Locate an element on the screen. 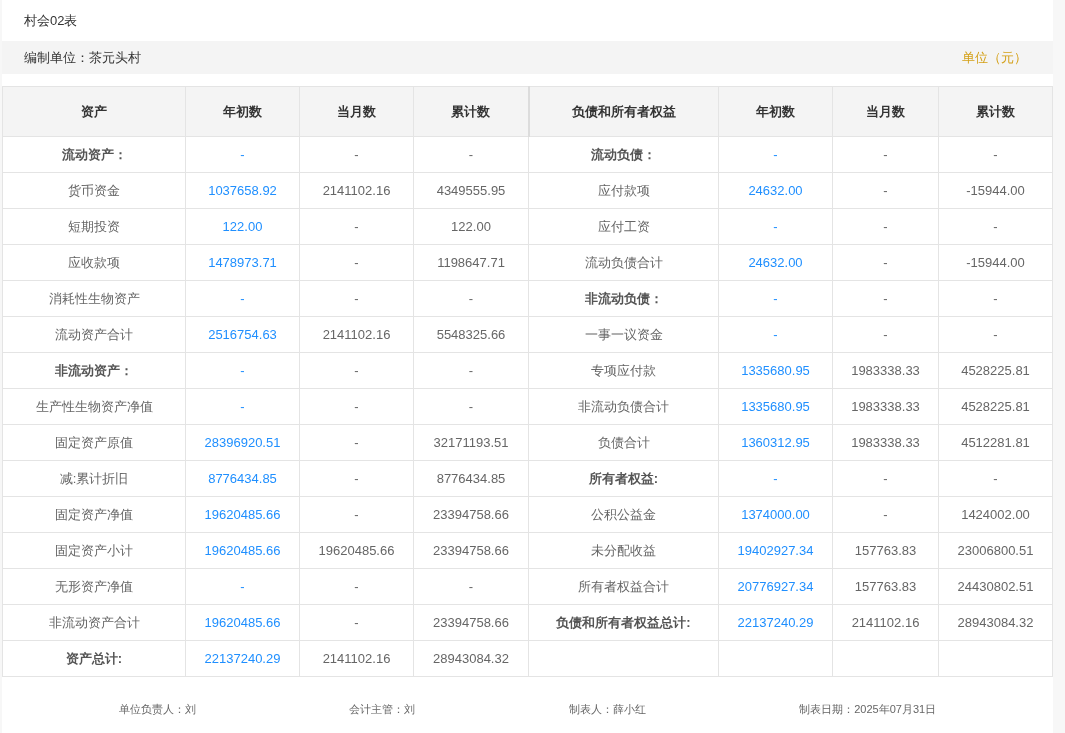 This screenshot has height=733, width=1065. row-label: 流动资产合计 is located at coordinates (94, 334).